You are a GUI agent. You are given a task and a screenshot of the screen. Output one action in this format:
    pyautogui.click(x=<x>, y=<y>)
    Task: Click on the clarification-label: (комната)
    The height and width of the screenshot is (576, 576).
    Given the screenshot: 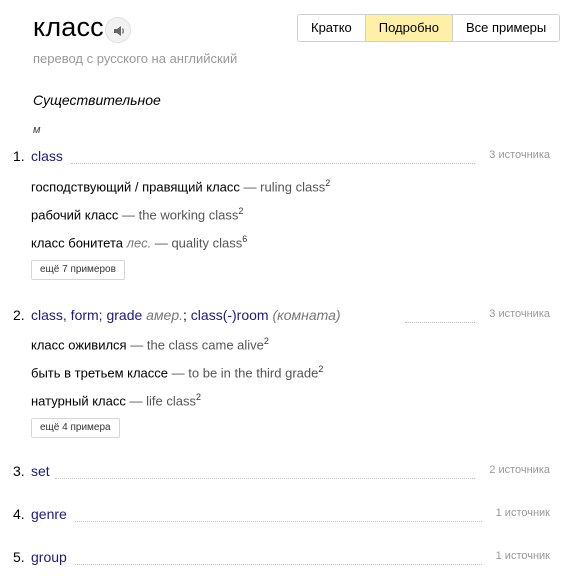 What is the action you would take?
    pyautogui.click(x=306, y=315)
    